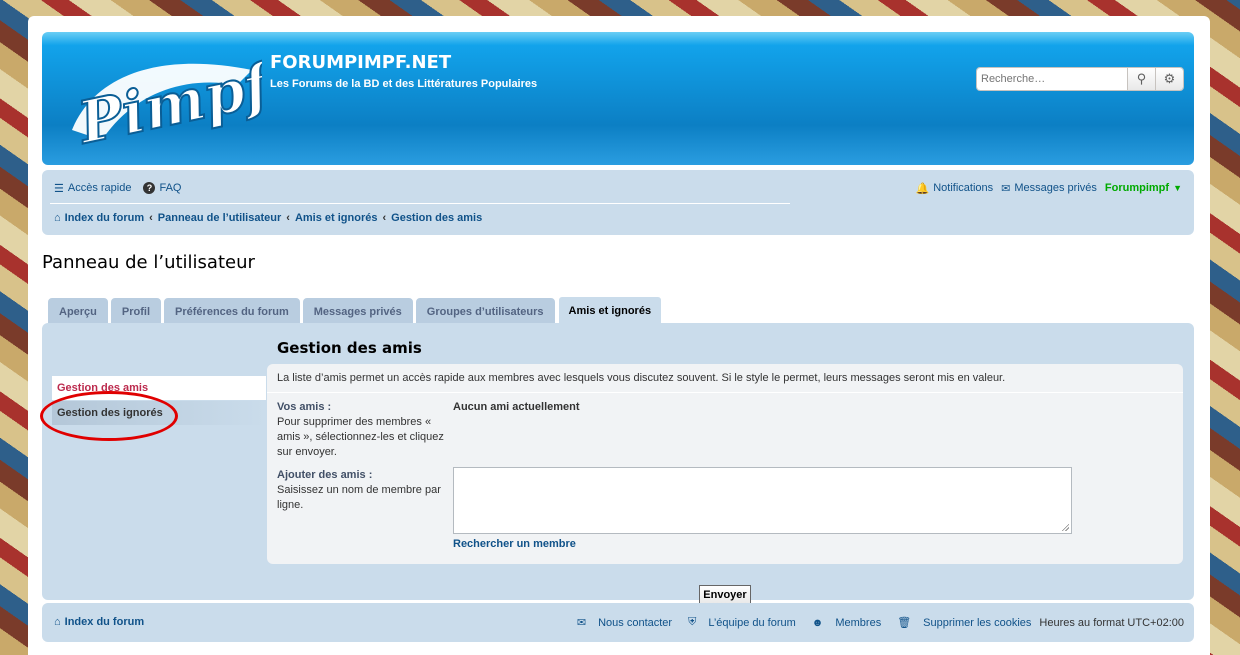  Describe the element at coordinates (817, 622) in the screenshot. I see `users-icon: ☻` at that location.